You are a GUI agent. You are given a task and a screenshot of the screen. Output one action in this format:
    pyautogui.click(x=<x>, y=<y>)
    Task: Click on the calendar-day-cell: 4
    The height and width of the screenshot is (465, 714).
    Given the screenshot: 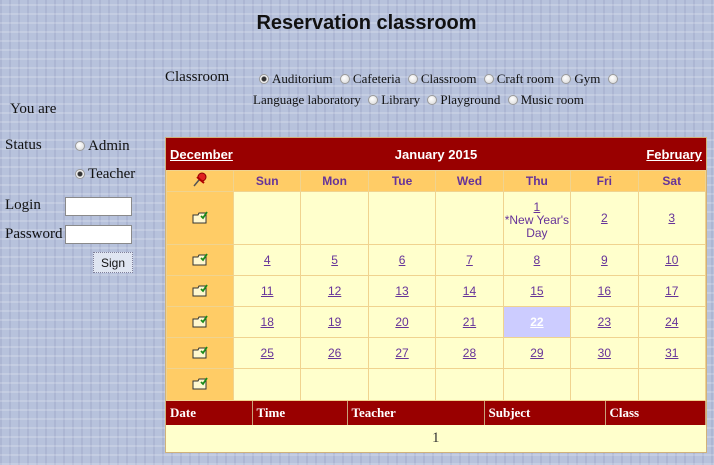 What is the action you would take?
    pyautogui.click(x=267, y=260)
    